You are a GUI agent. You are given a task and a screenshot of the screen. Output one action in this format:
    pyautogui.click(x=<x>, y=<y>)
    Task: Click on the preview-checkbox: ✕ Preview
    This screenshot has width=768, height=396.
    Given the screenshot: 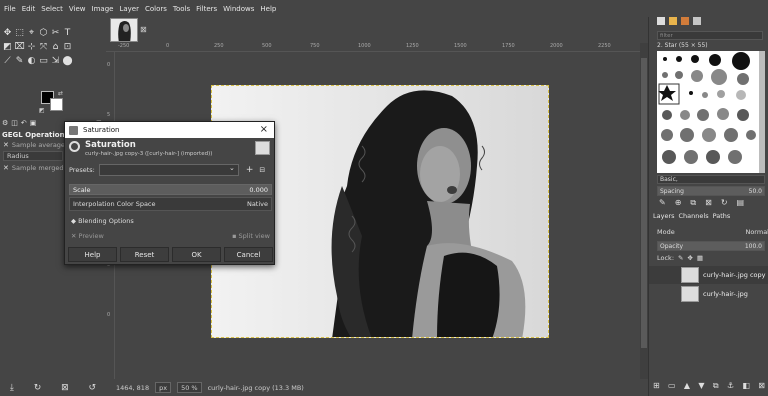 What is the action you would take?
    pyautogui.click(x=87, y=236)
    